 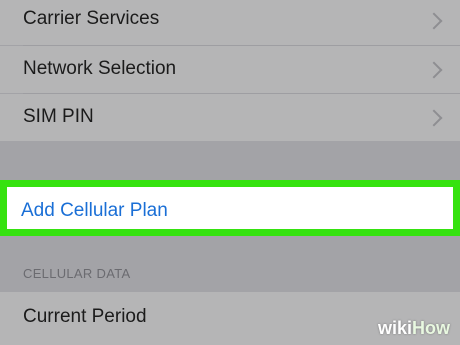 I want to click on carrier-services-label: Carrier Services, so click(x=91, y=18).